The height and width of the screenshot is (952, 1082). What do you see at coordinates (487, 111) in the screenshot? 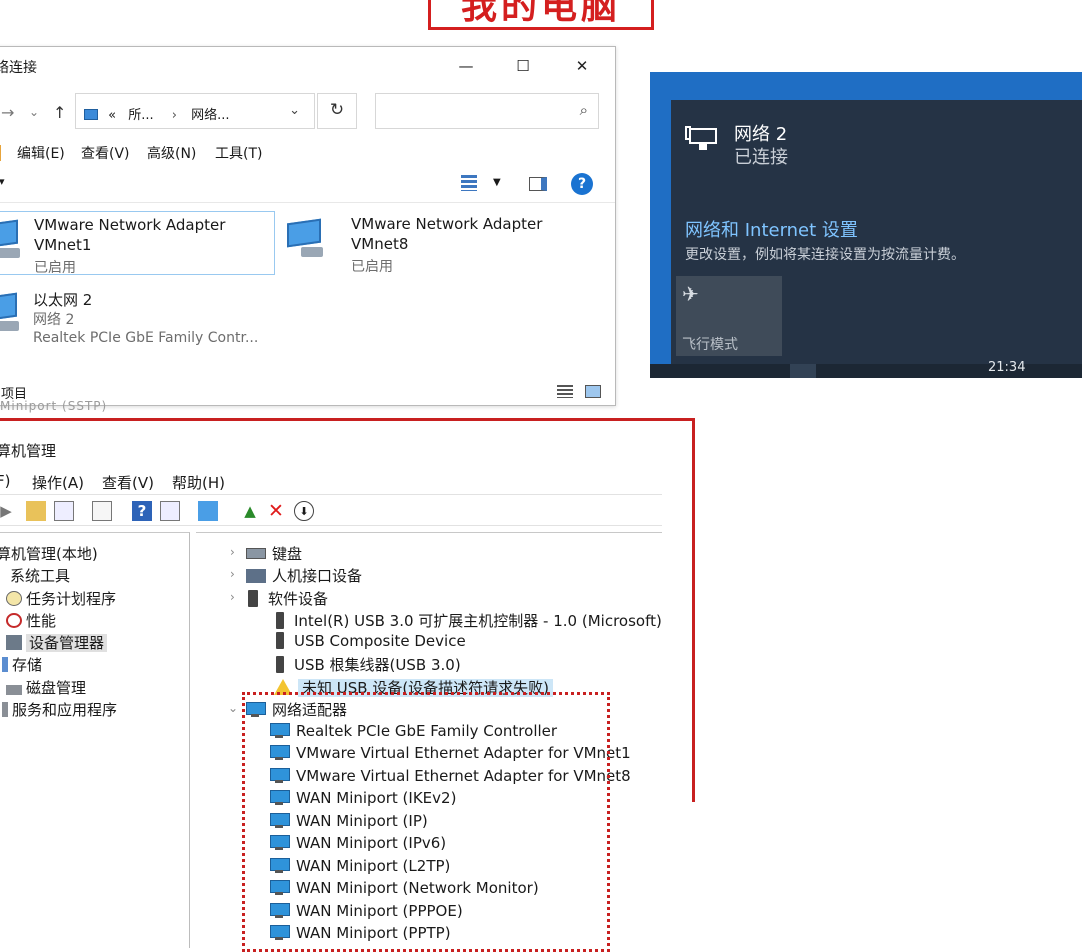
I see `search-input: ⌕` at bounding box center [487, 111].